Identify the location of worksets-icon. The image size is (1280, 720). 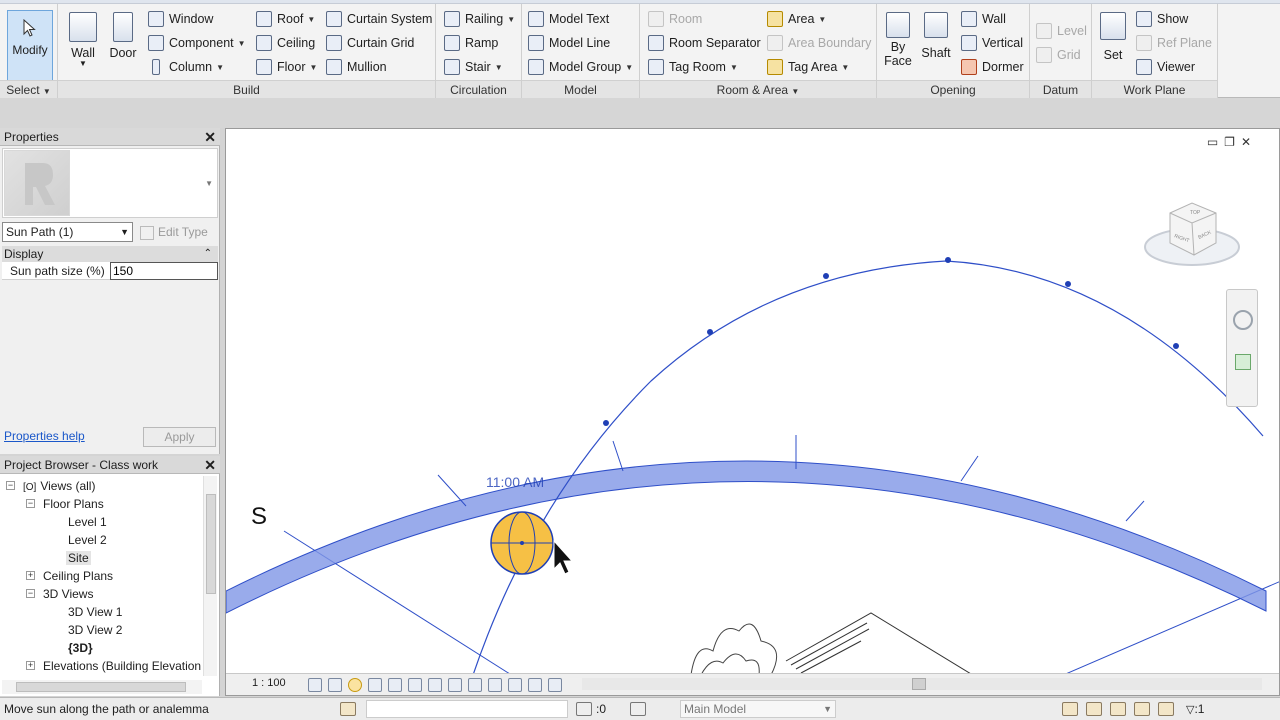
(348, 709).